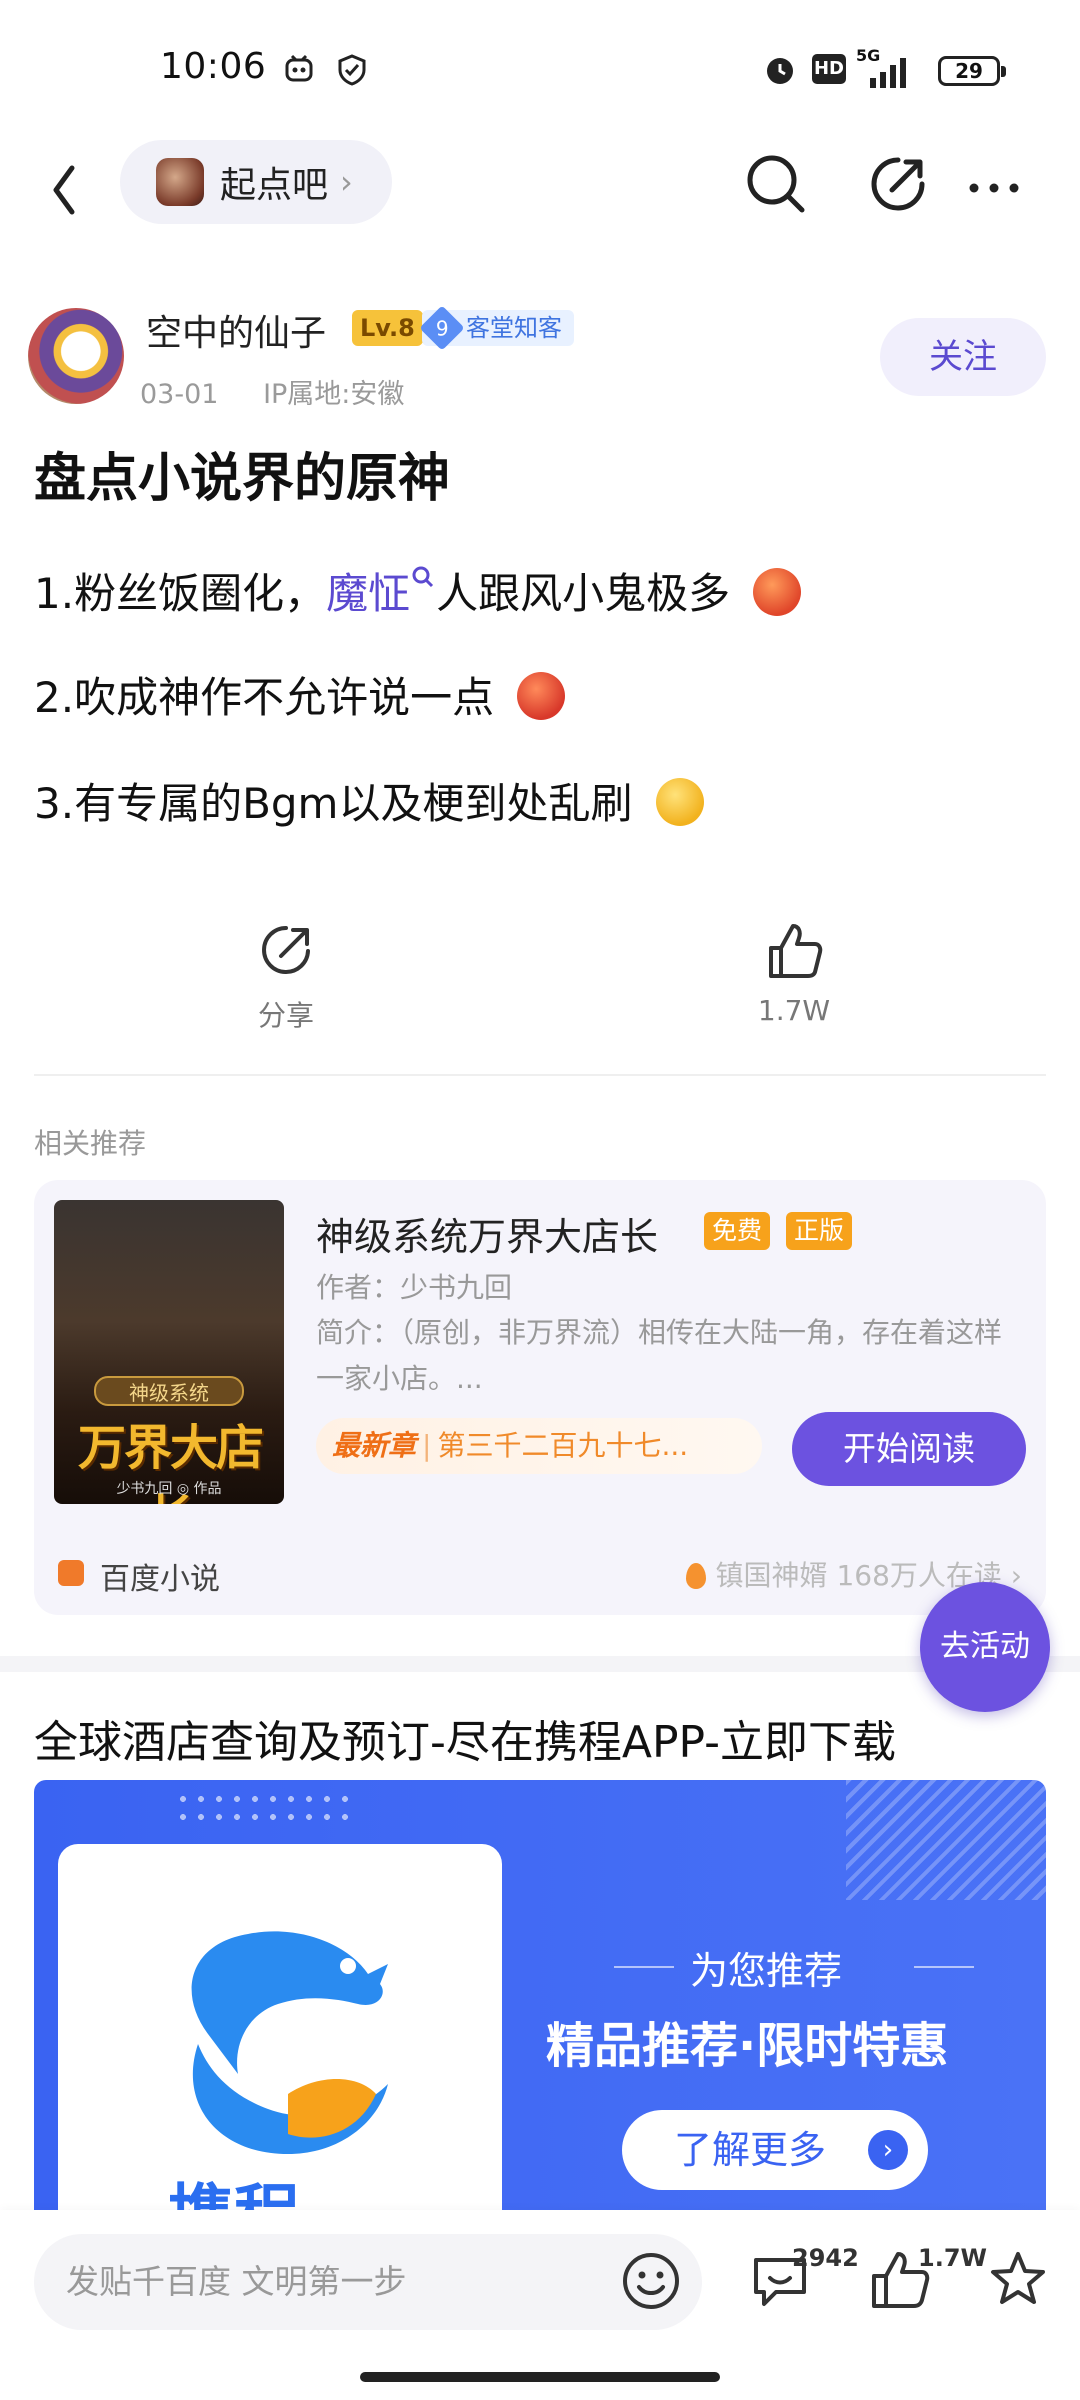 This screenshot has height=2400, width=1080. I want to click on post-meta: 03-01 IP属地:安徽, so click(272, 391).